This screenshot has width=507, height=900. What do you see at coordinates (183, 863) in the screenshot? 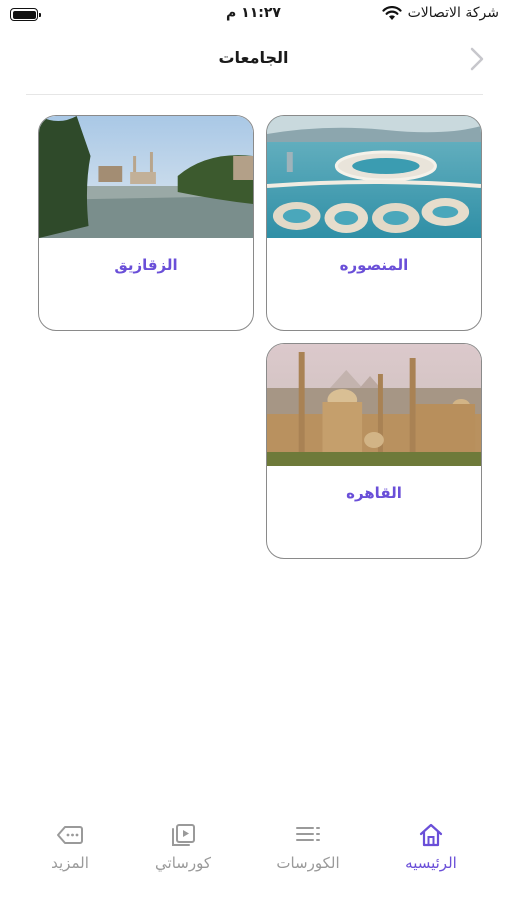
I see `tab-label: كورساتي` at bounding box center [183, 863].